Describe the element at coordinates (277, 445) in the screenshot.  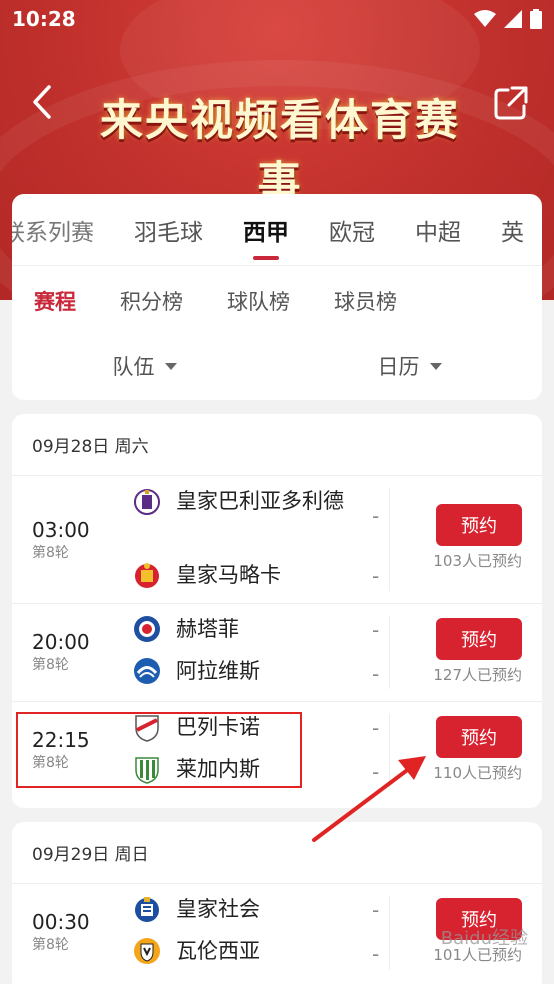
I see `day-date: 09月28日 周六` at that location.